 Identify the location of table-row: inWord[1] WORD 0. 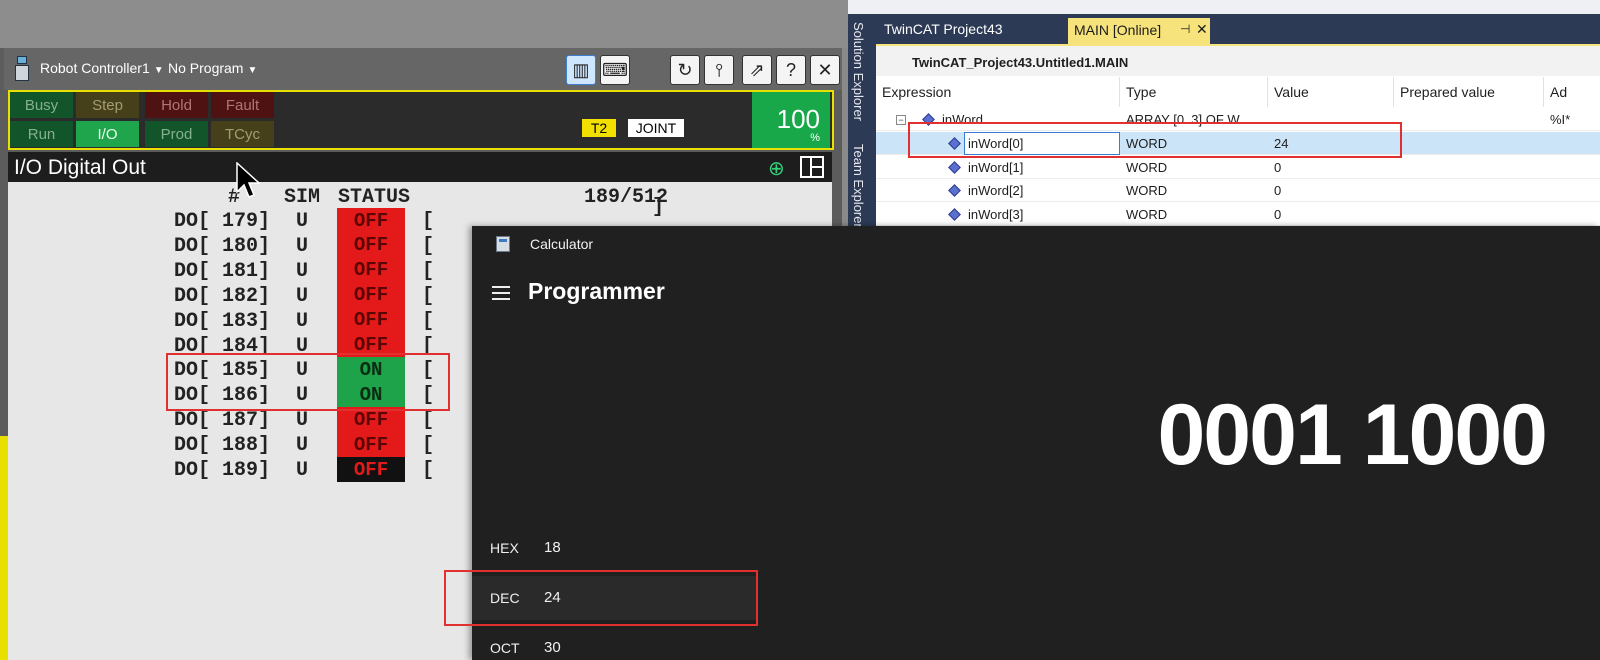
(1238, 167).